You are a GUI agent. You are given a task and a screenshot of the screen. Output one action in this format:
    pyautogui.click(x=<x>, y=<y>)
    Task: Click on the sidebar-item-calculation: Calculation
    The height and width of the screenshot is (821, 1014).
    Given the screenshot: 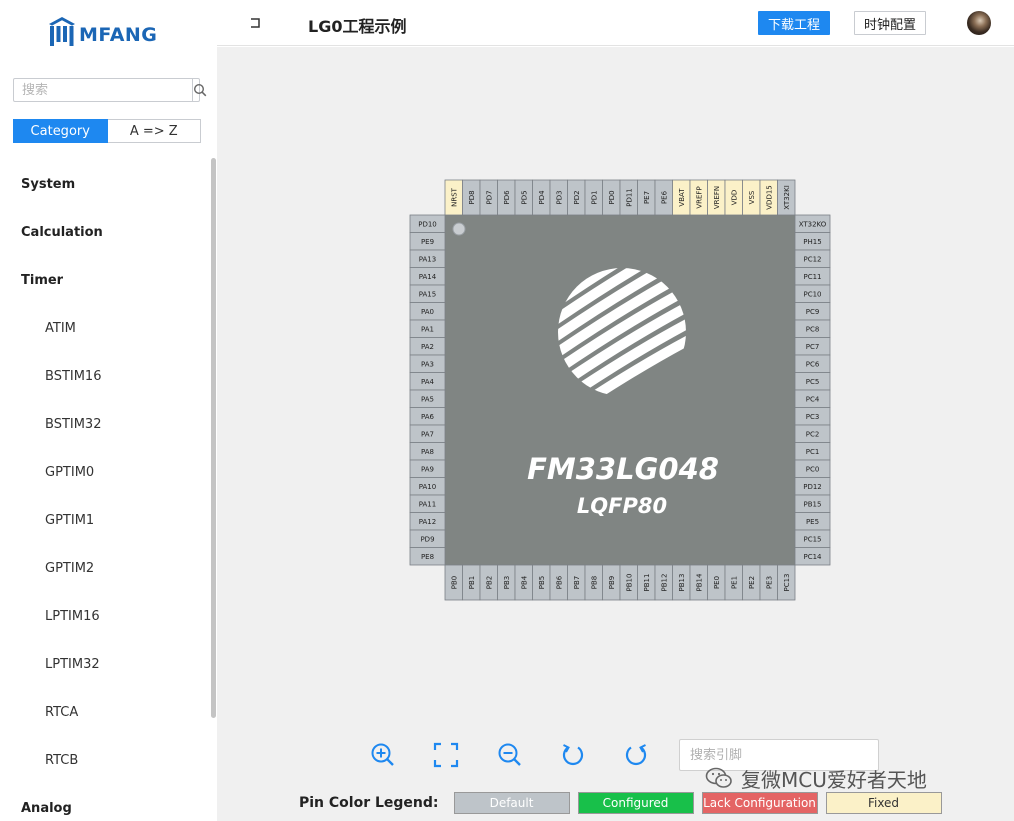 What is the action you would take?
    pyautogui.click(x=62, y=232)
    